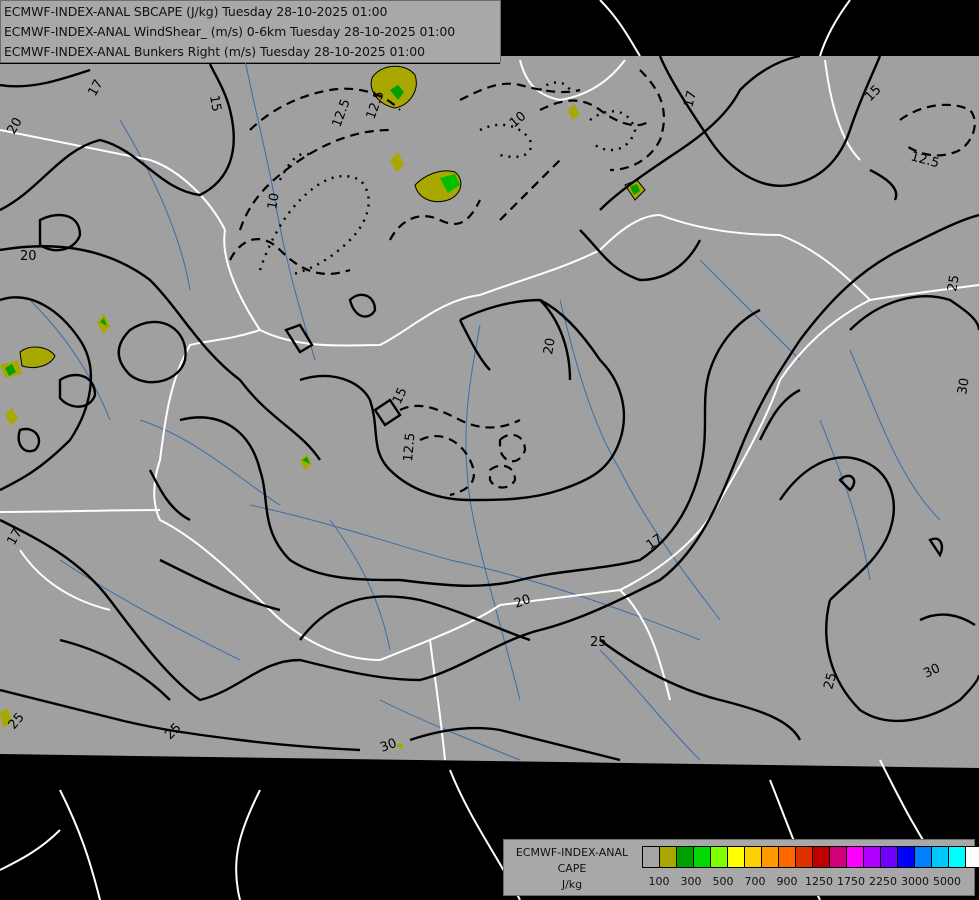 The height and width of the screenshot is (900, 979). What do you see at coordinates (572, 868) in the screenshot?
I see `legend-title-variable: CAPE` at bounding box center [572, 868].